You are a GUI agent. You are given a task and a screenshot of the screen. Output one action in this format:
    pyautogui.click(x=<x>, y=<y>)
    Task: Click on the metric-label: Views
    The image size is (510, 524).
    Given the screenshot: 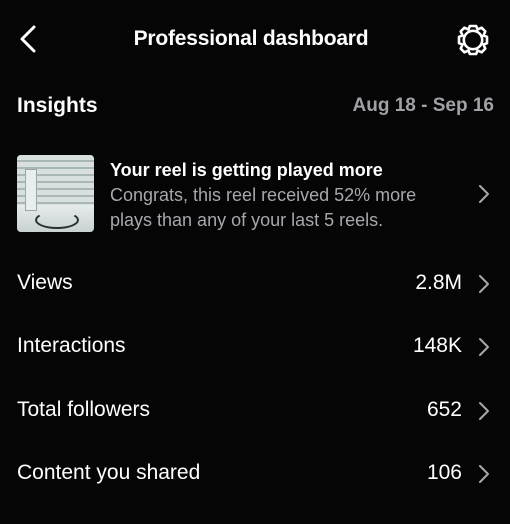 What is the action you would take?
    pyautogui.click(x=45, y=282)
    